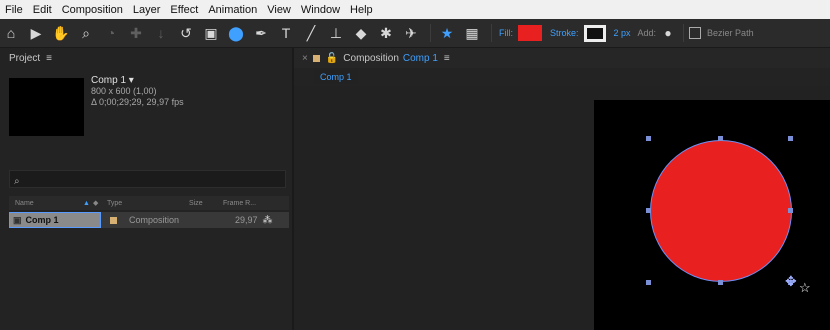 Image resolution: width=830 pixels, height=330 pixels. What do you see at coordinates (137, 102) in the screenshot?
I see `comp-info-duration: Δ 0;00;29;29, 29,97 fps` at bounding box center [137, 102].